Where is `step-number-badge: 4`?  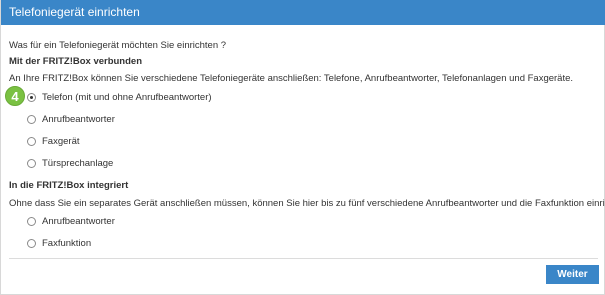 step-number-badge: 4 is located at coordinates (15, 96).